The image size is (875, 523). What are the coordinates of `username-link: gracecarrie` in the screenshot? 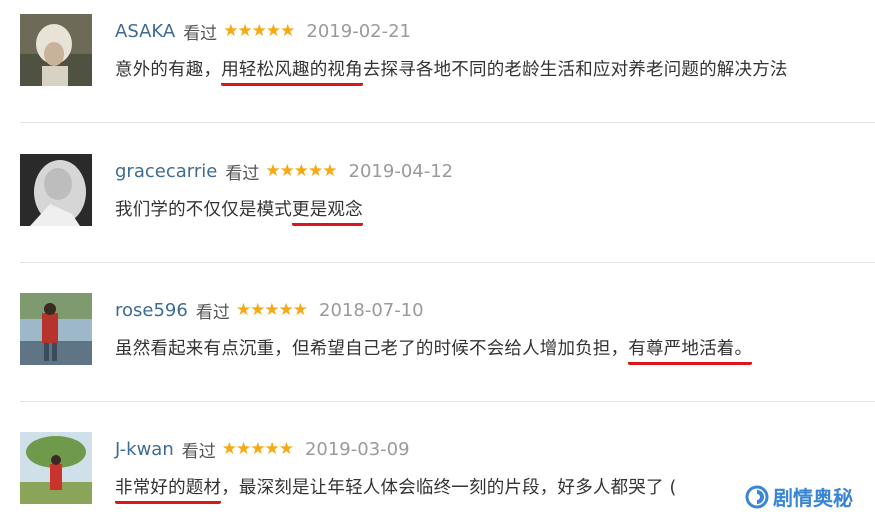 It's located at (166, 171).